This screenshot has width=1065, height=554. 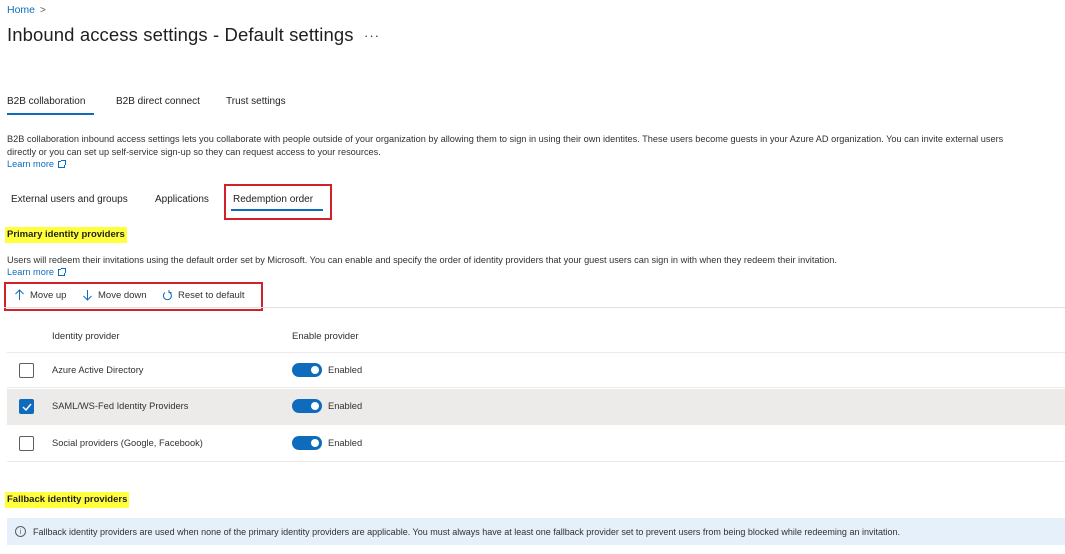 I want to click on info-icon: i, so click(x=20, y=531).